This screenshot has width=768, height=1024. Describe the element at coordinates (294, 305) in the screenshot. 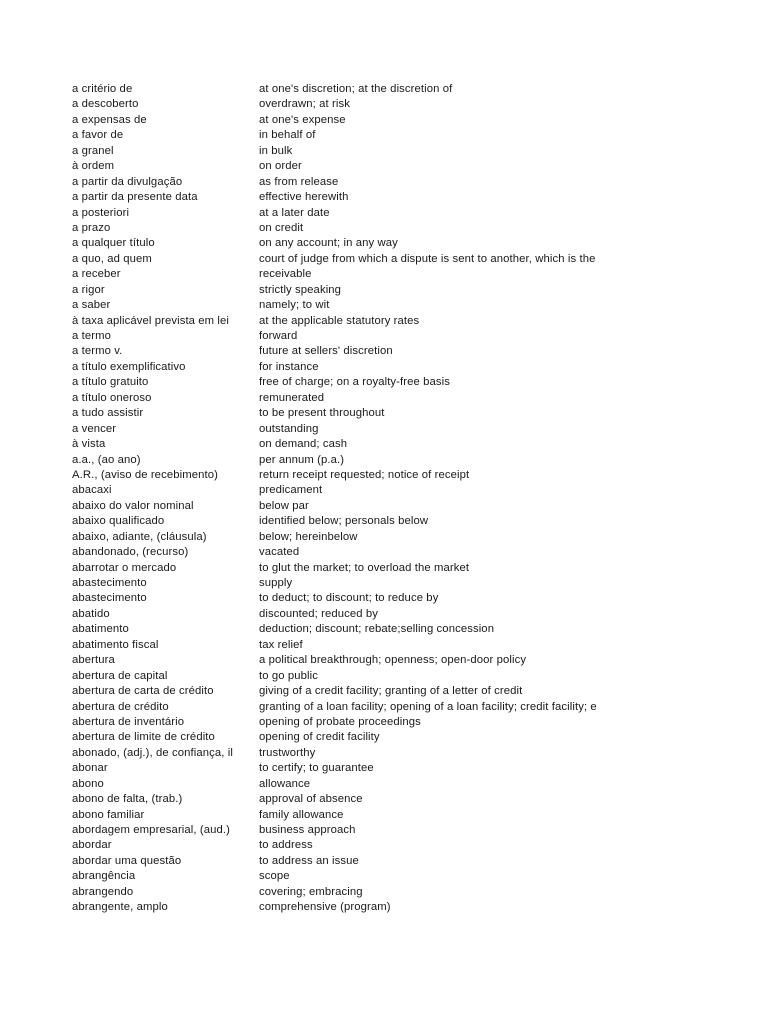

I see `glossary-definition: namely; to wit` at that location.